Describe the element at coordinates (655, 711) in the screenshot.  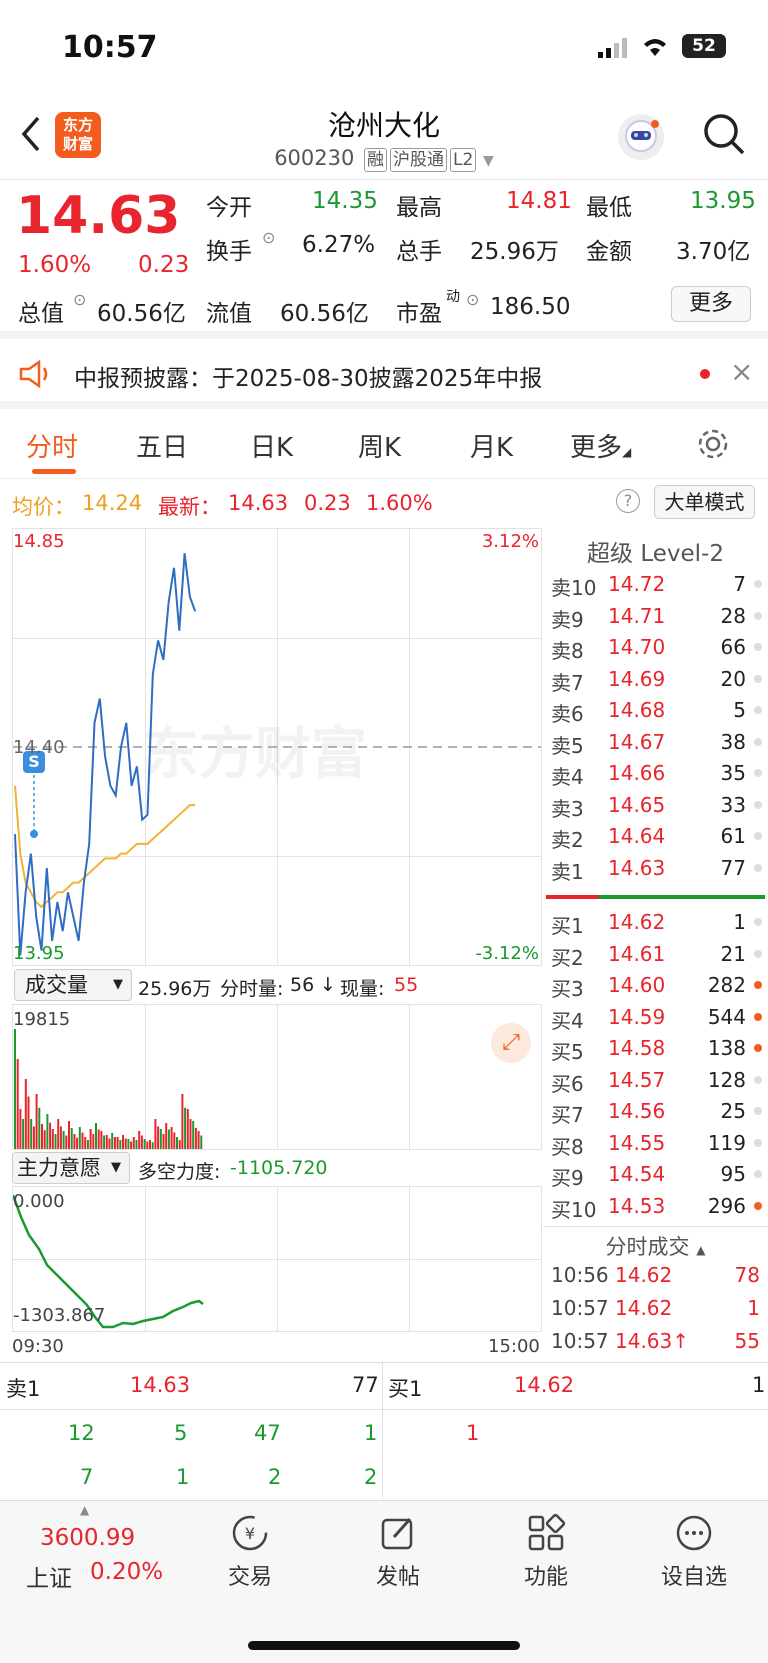
I see `ask-row: 卖6 14.68 5` at that location.